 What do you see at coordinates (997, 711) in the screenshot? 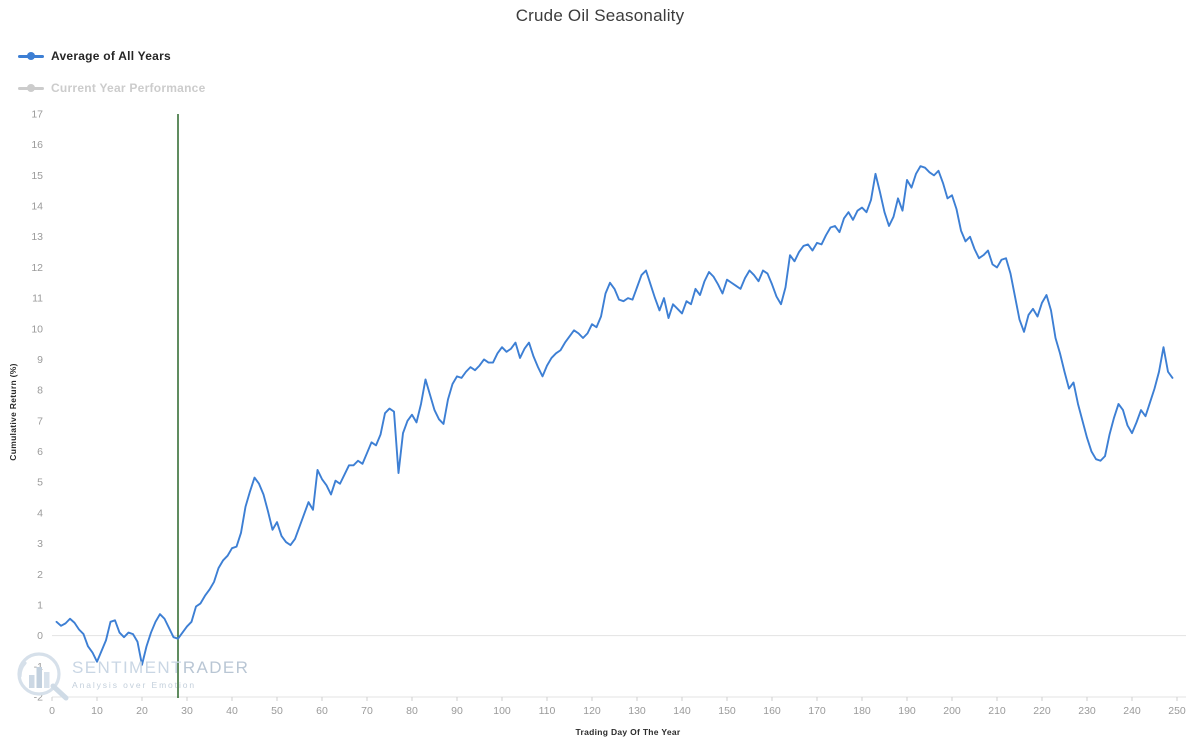
I see `x-axis-tick-label: 210` at bounding box center [997, 711].